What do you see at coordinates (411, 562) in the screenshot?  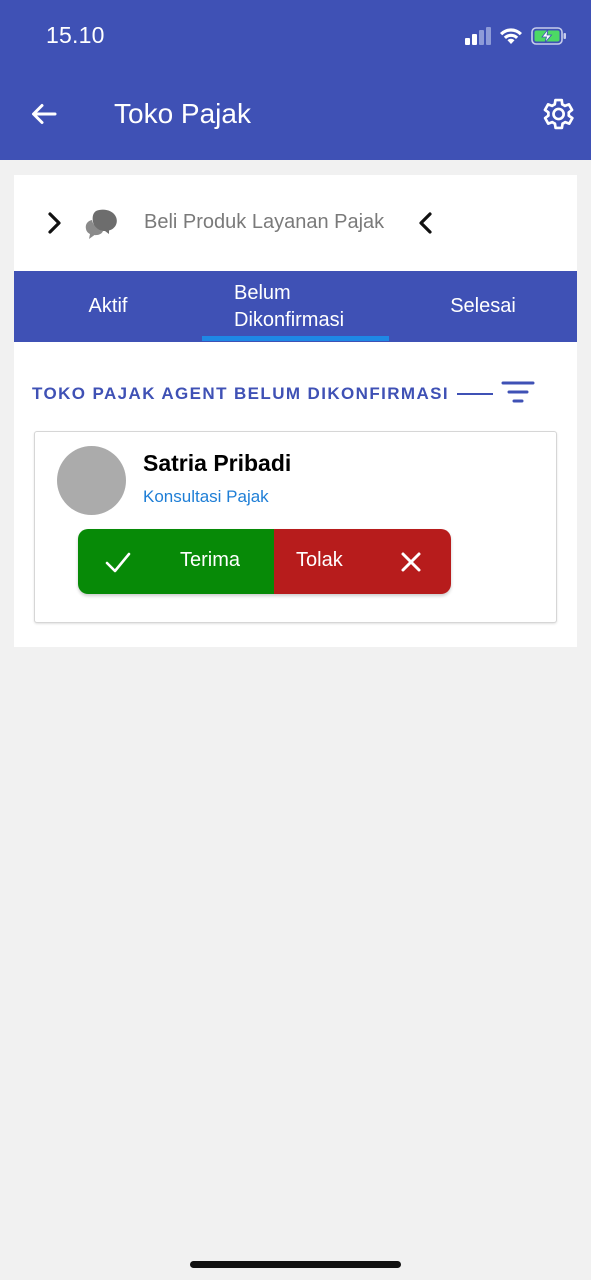 I see `close-icon` at bounding box center [411, 562].